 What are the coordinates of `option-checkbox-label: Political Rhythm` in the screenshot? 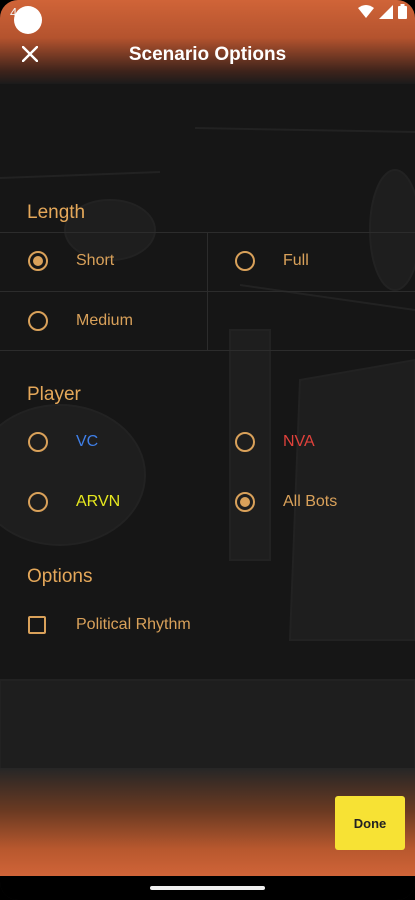 It's located at (133, 624).